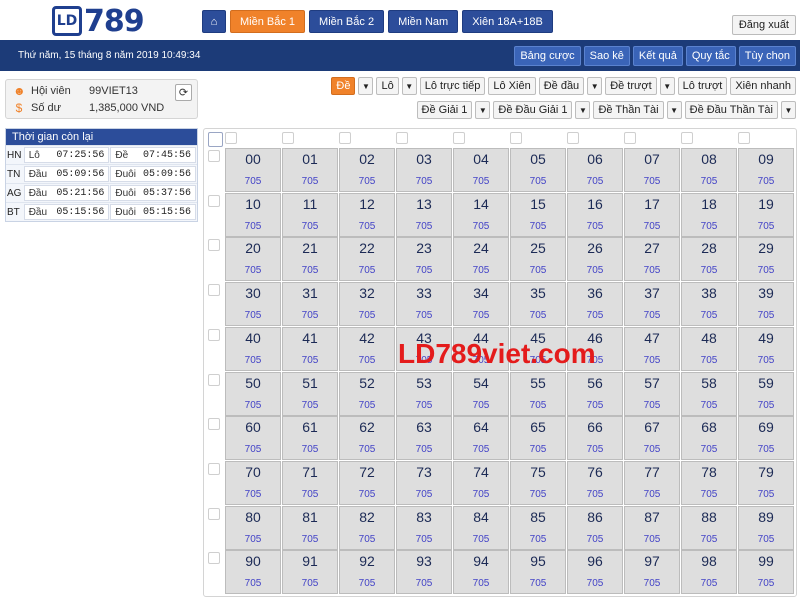 The image size is (800, 597). Describe the element at coordinates (595, 304) in the screenshot. I see `number-cell: 36 705` at that location.